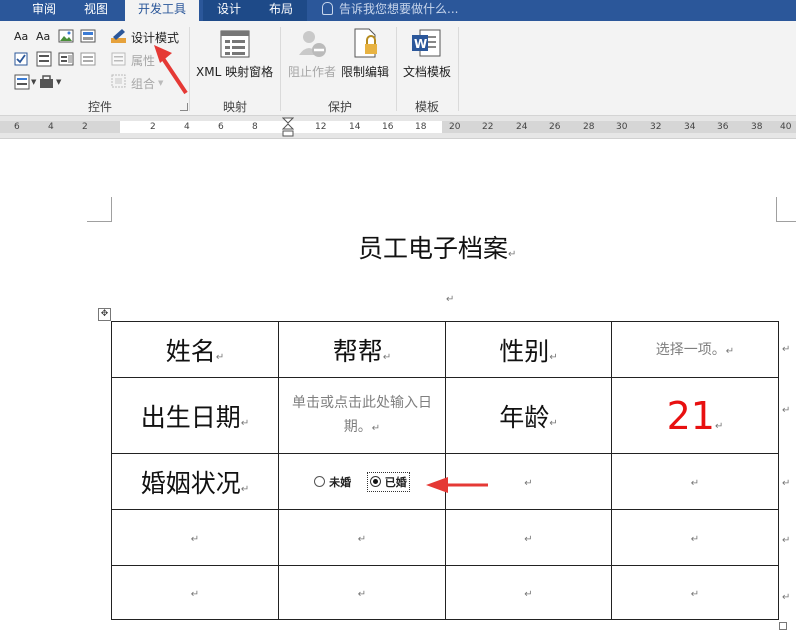  Describe the element at coordinates (88, 59) in the screenshot. I see `date-picker-control-icon` at that location.